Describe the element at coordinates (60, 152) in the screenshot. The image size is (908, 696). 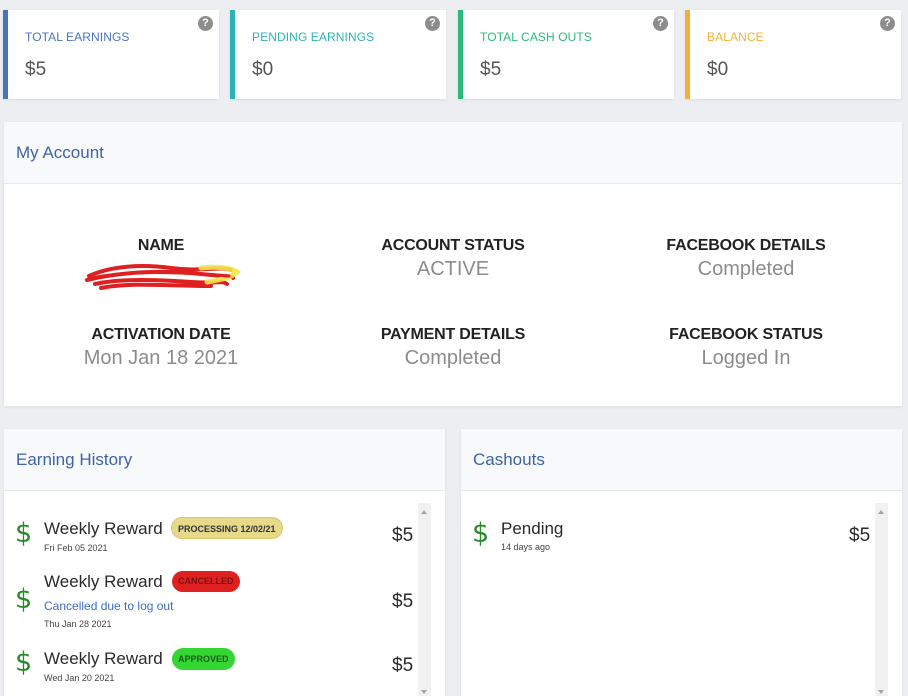
I see `my-account-title: My Account` at that location.